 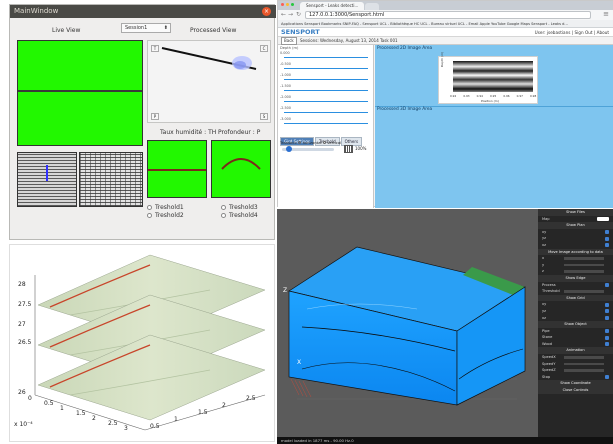 What do you see at coordinates (149, 215) in the screenshot?
I see `threshold2-radio` at bounding box center [149, 215].